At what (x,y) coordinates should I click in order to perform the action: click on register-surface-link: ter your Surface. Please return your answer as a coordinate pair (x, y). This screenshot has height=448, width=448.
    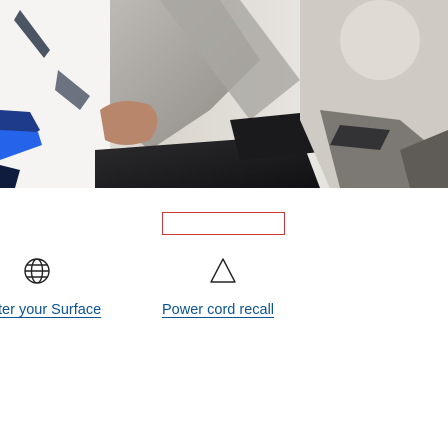
    Looking at the image, I should click on (50, 310).